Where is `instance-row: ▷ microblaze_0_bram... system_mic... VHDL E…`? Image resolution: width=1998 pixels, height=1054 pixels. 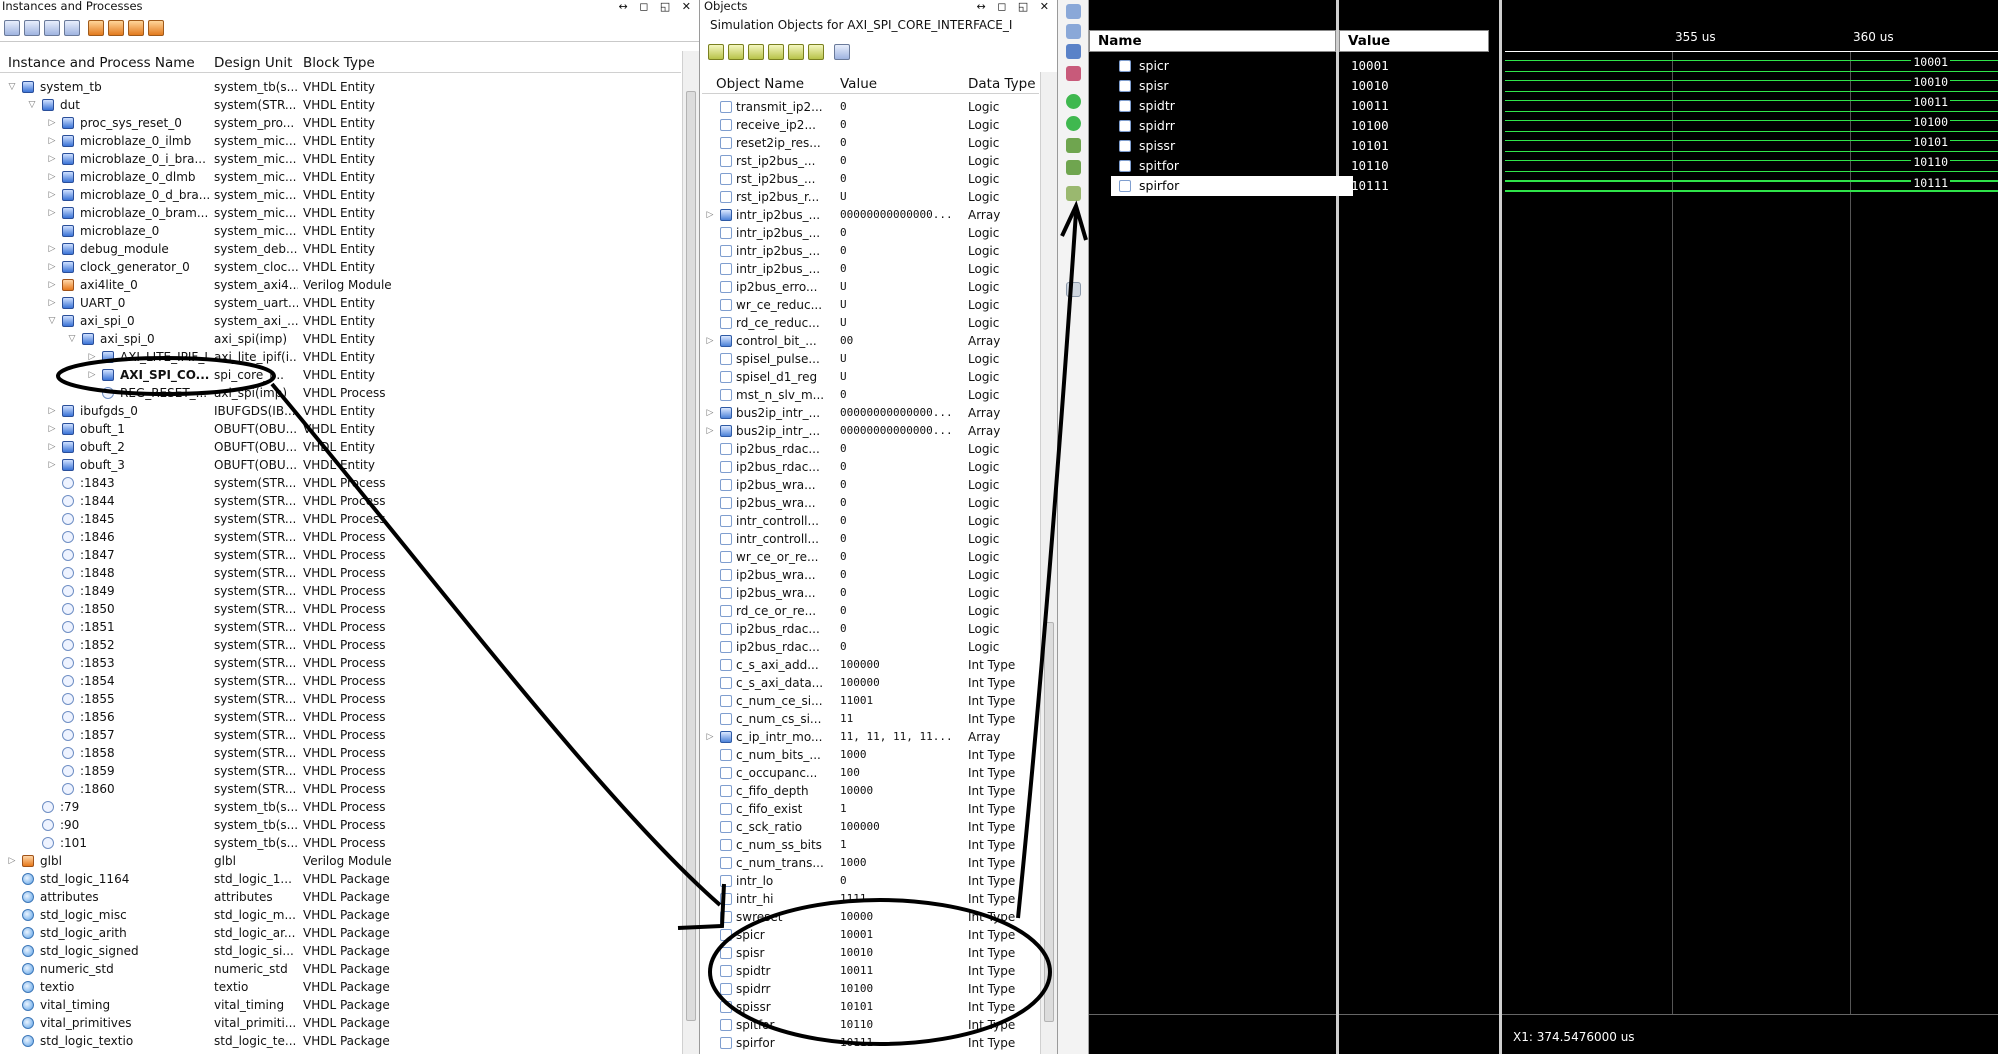 instance-row: ▷ microblaze_0_bram... system_mic... VHDL E… is located at coordinates (340, 213).